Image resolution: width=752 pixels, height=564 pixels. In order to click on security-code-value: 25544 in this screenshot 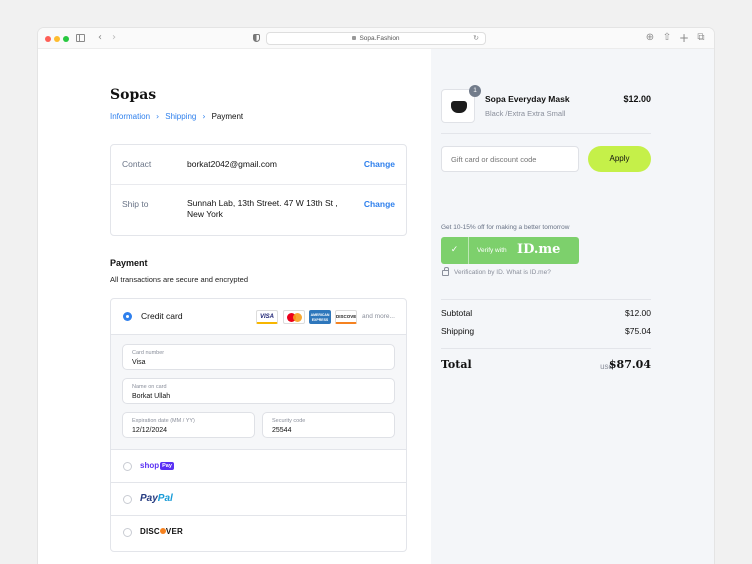, I will do `click(281, 430)`.